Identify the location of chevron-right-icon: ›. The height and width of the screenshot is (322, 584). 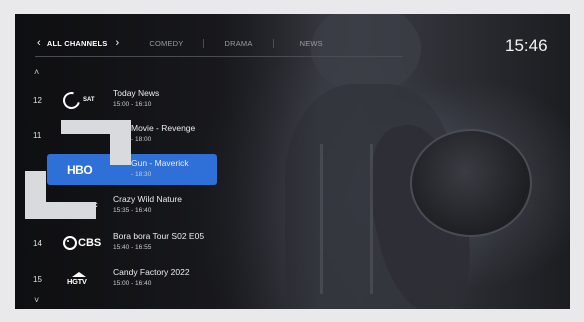
(117, 43).